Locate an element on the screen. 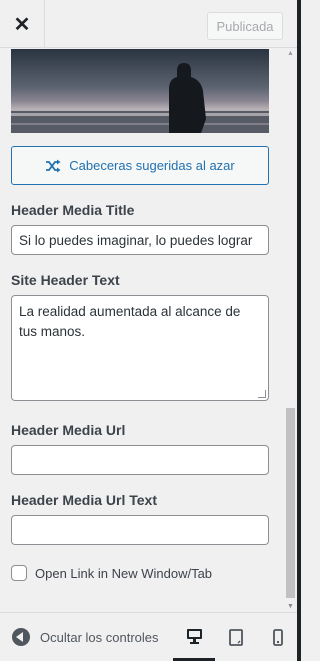 This screenshot has width=320, height=661. scroll-down-arrow-icon: ▼ is located at coordinates (290, 607).